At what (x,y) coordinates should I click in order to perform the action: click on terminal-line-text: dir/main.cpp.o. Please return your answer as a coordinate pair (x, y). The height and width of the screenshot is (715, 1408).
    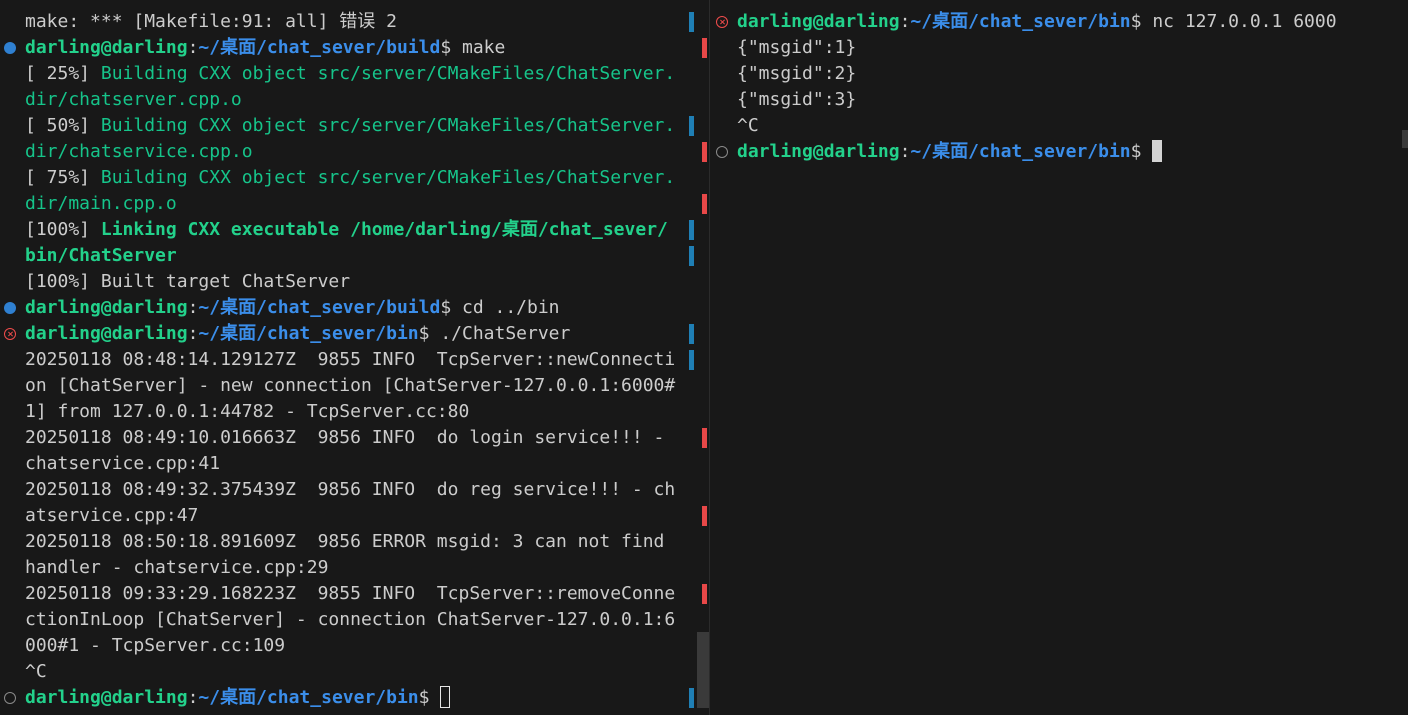
    Looking at the image, I should click on (101, 204).